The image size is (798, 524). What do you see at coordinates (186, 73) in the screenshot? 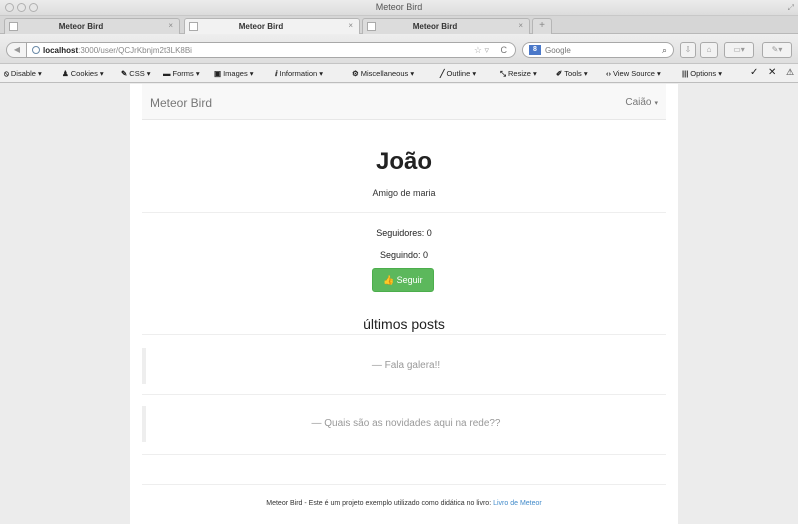
I see `forms-label: Forms ▾` at bounding box center [186, 73].